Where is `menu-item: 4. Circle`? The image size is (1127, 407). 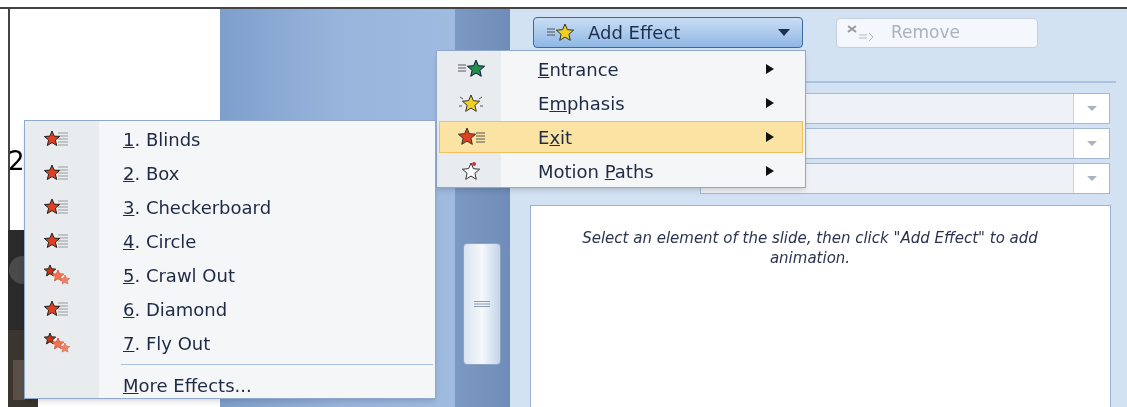 menu-item: 4. Circle is located at coordinates (230, 241).